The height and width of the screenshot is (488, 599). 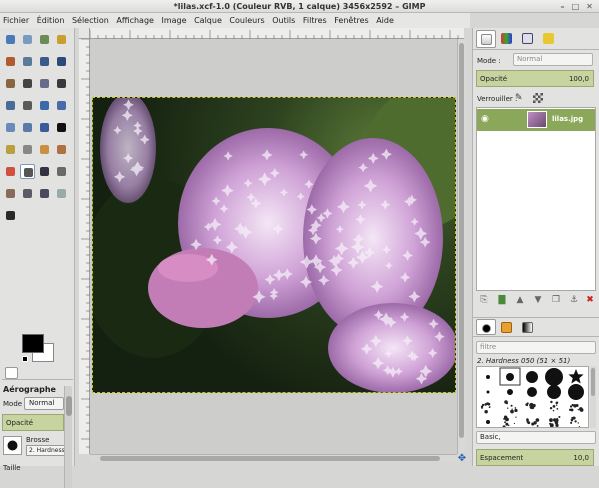 I want to click on patterns-tab, so click(x=507, y=327).